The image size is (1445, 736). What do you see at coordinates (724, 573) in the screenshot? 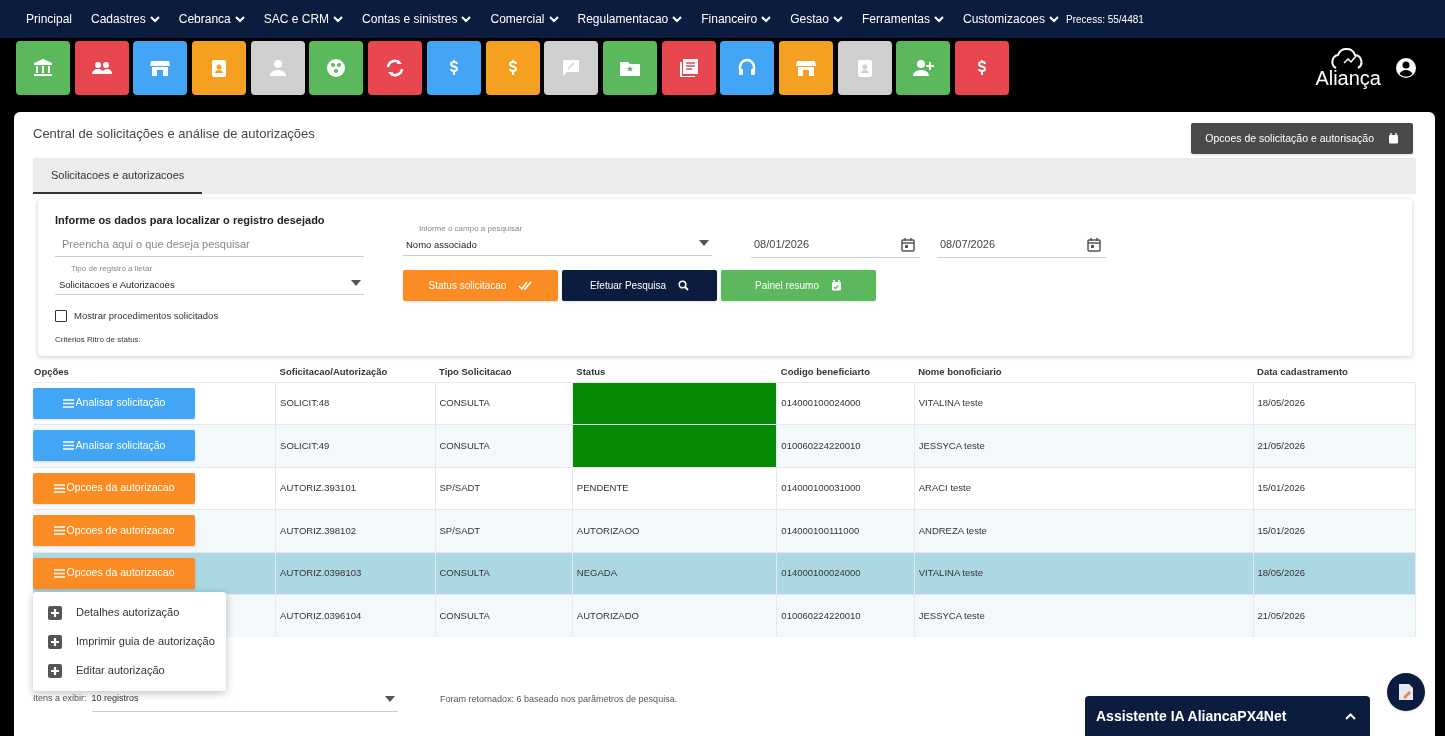
I see `table-row: Opcoes da autorizacao AUTORIZ.0398103 CONSULTA NEGADA 014000100024000 VITALINA teste 18/05/2026` at bounding box center [724, 573].